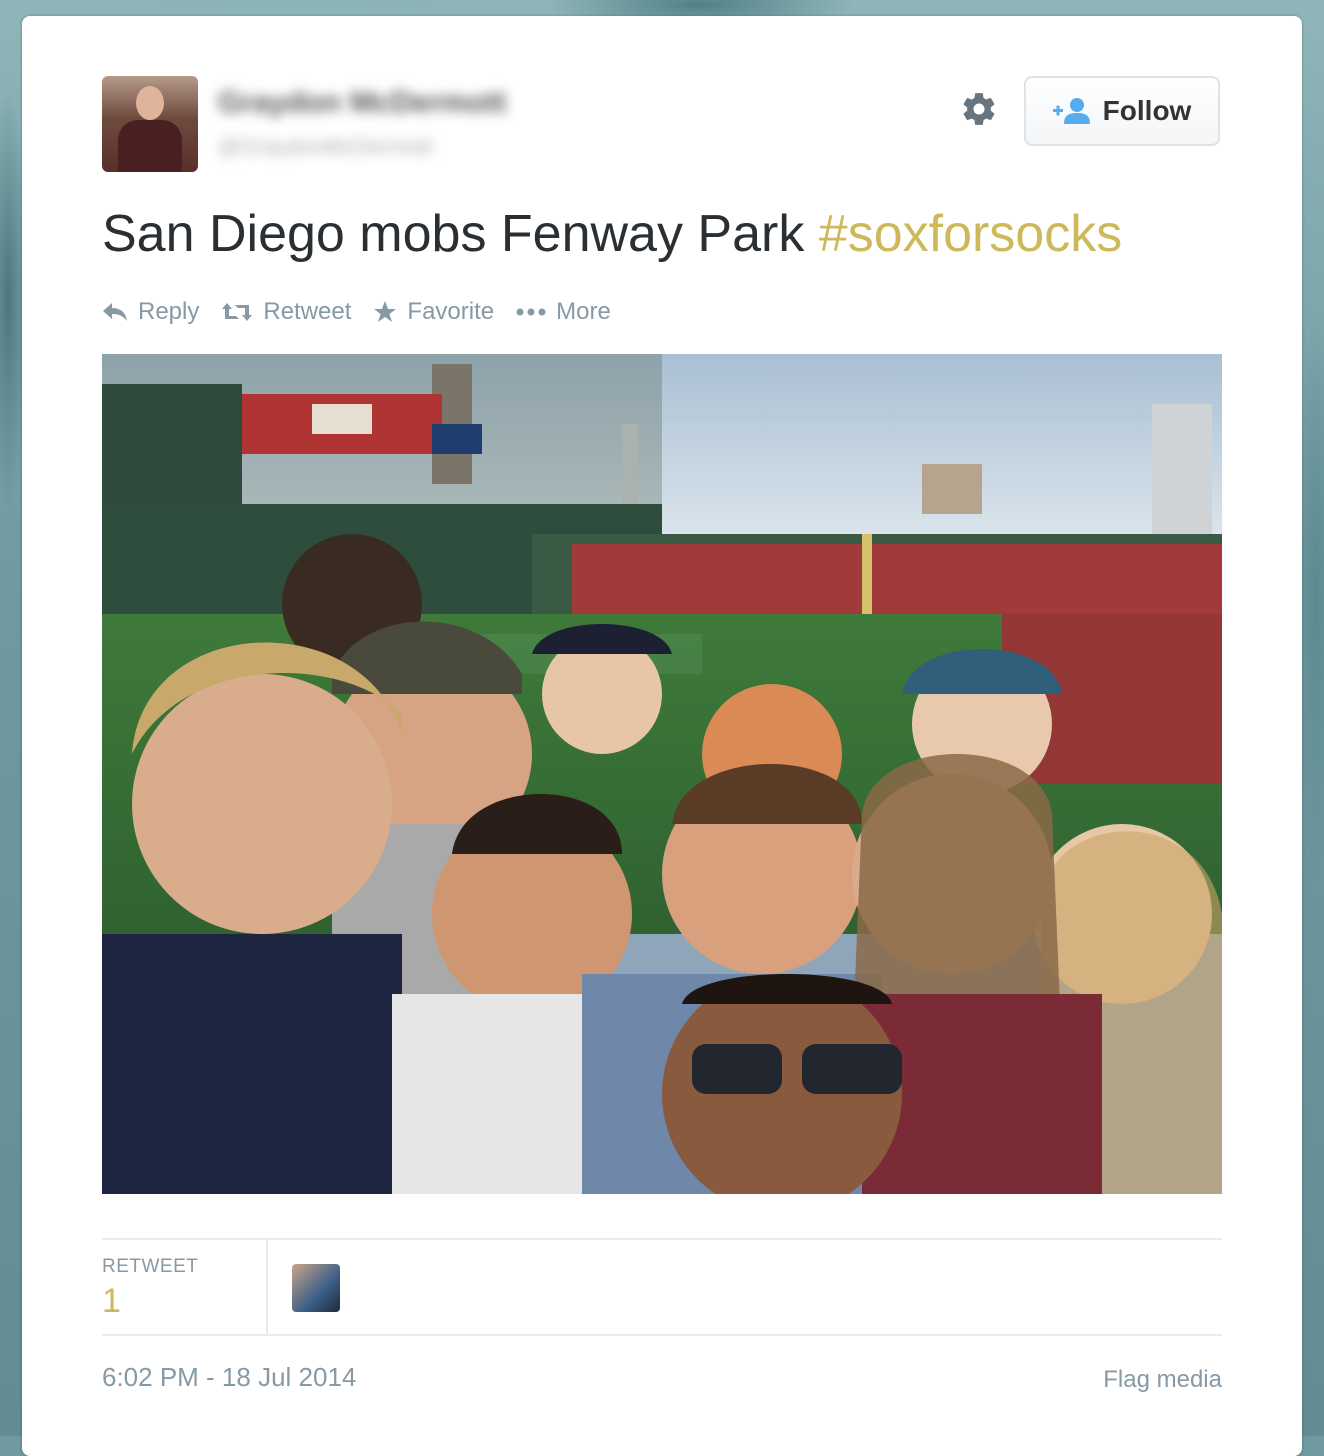  I want to click on retweet-stat-label: RETWEET, so click(150, 1266).